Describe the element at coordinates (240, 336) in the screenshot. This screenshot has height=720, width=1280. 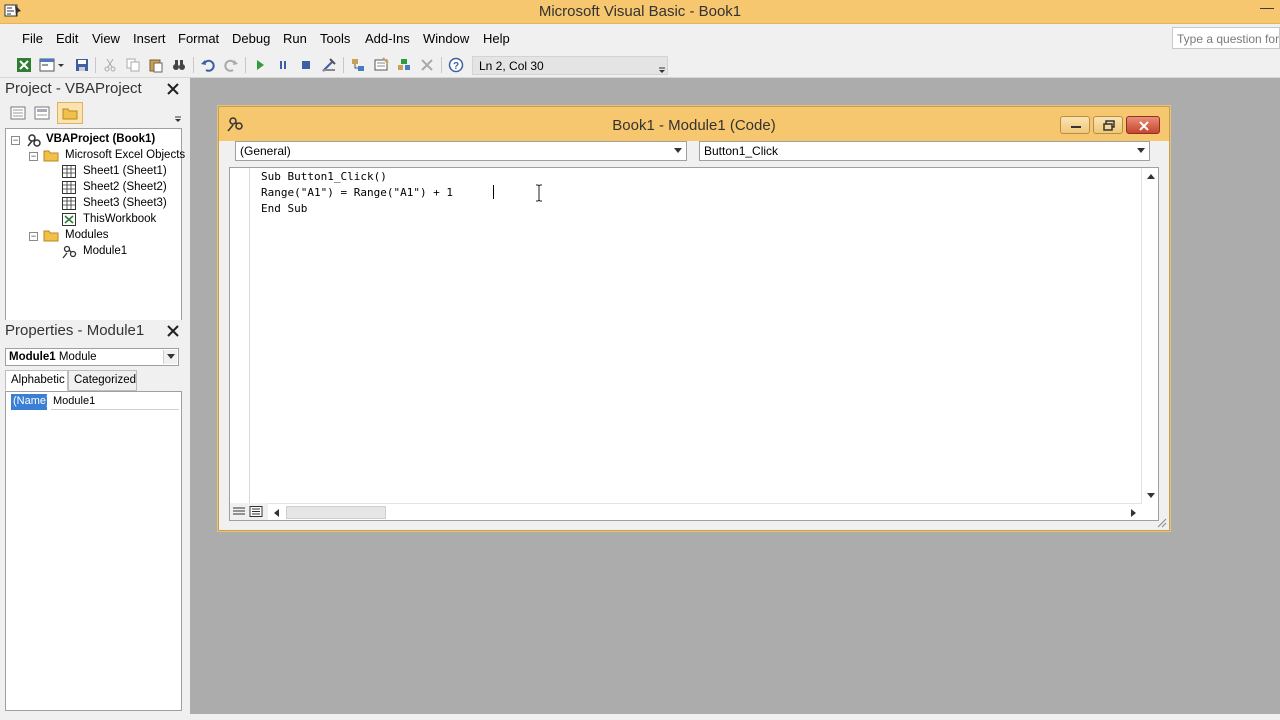
I see `indicator-margin` at that location.